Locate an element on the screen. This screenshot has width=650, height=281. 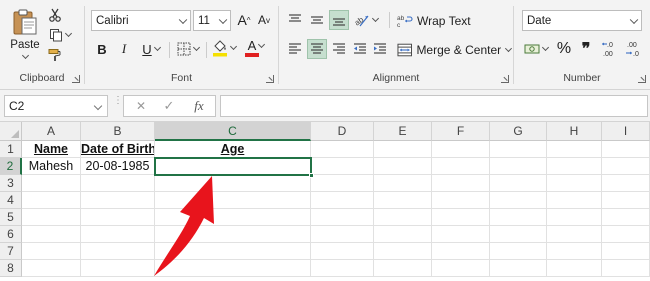
insert-function-icon: fx is located at coordinates (199, 106).